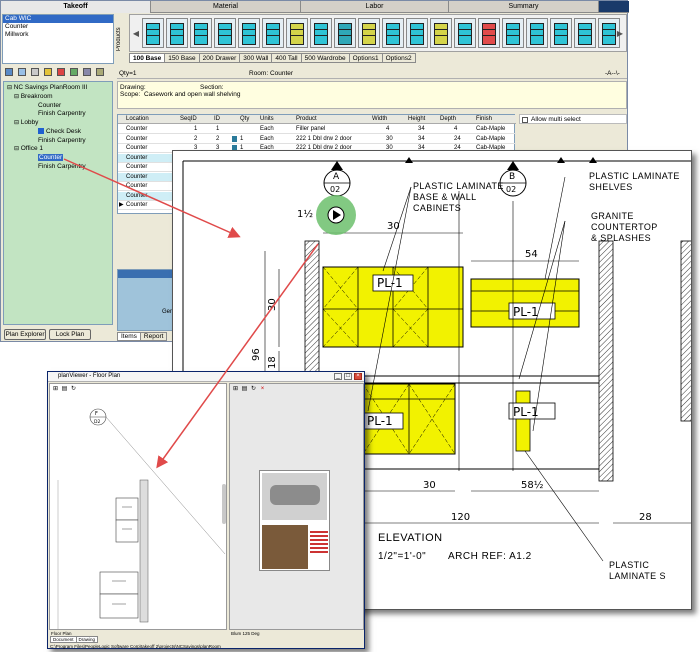  What do you see at coordinates (319, 547) in the screenshot?
I see `spec-text` at bounding box center [319, 547].